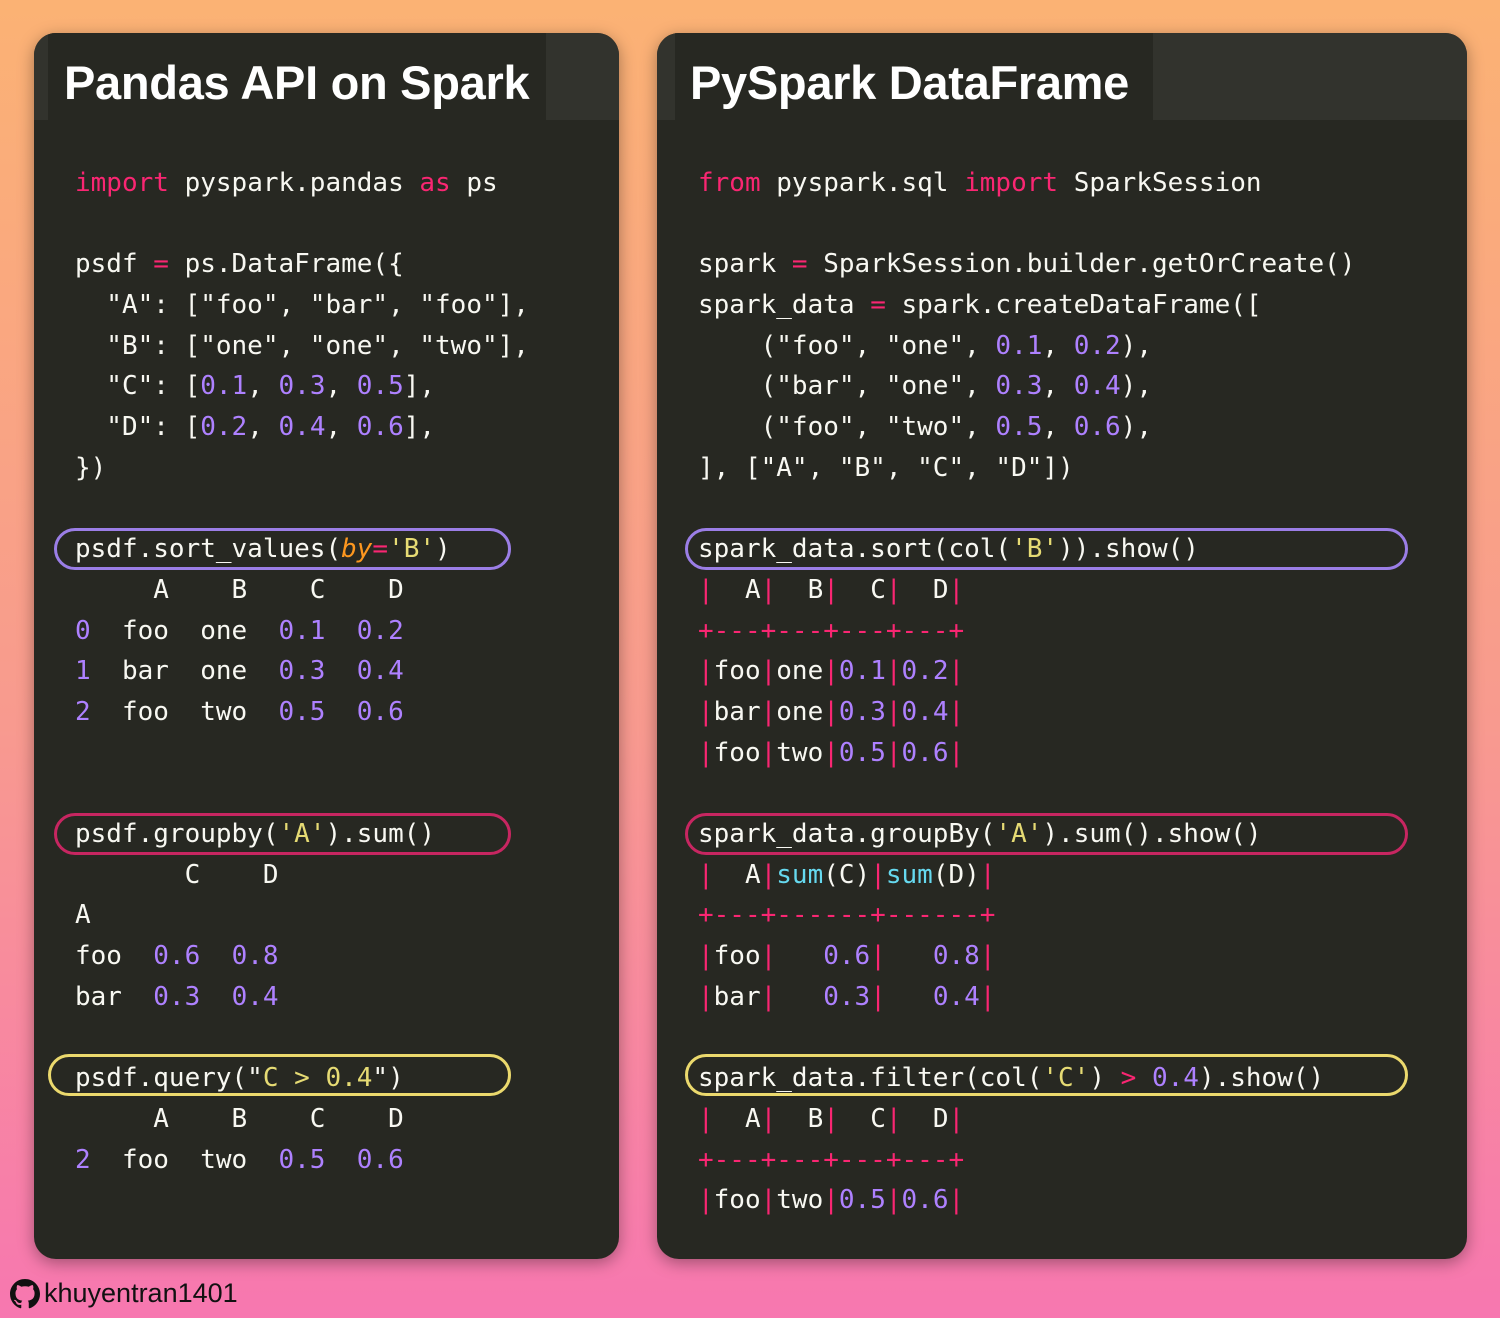 The width and height of the screenshot is (1500, 1318). Describe the element at coordinates (184, 671) in the screenshot. I see `code-token: bar one` at that location.